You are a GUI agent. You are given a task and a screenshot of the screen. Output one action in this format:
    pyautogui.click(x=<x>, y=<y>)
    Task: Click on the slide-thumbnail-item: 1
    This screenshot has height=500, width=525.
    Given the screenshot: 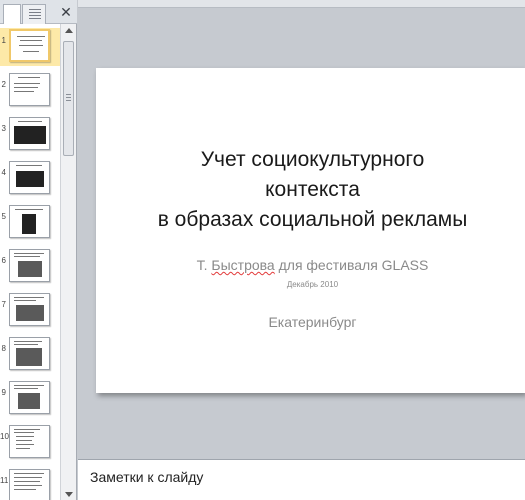 What is the action you would take?
    pyautogui.click(x=30, y=47)
    